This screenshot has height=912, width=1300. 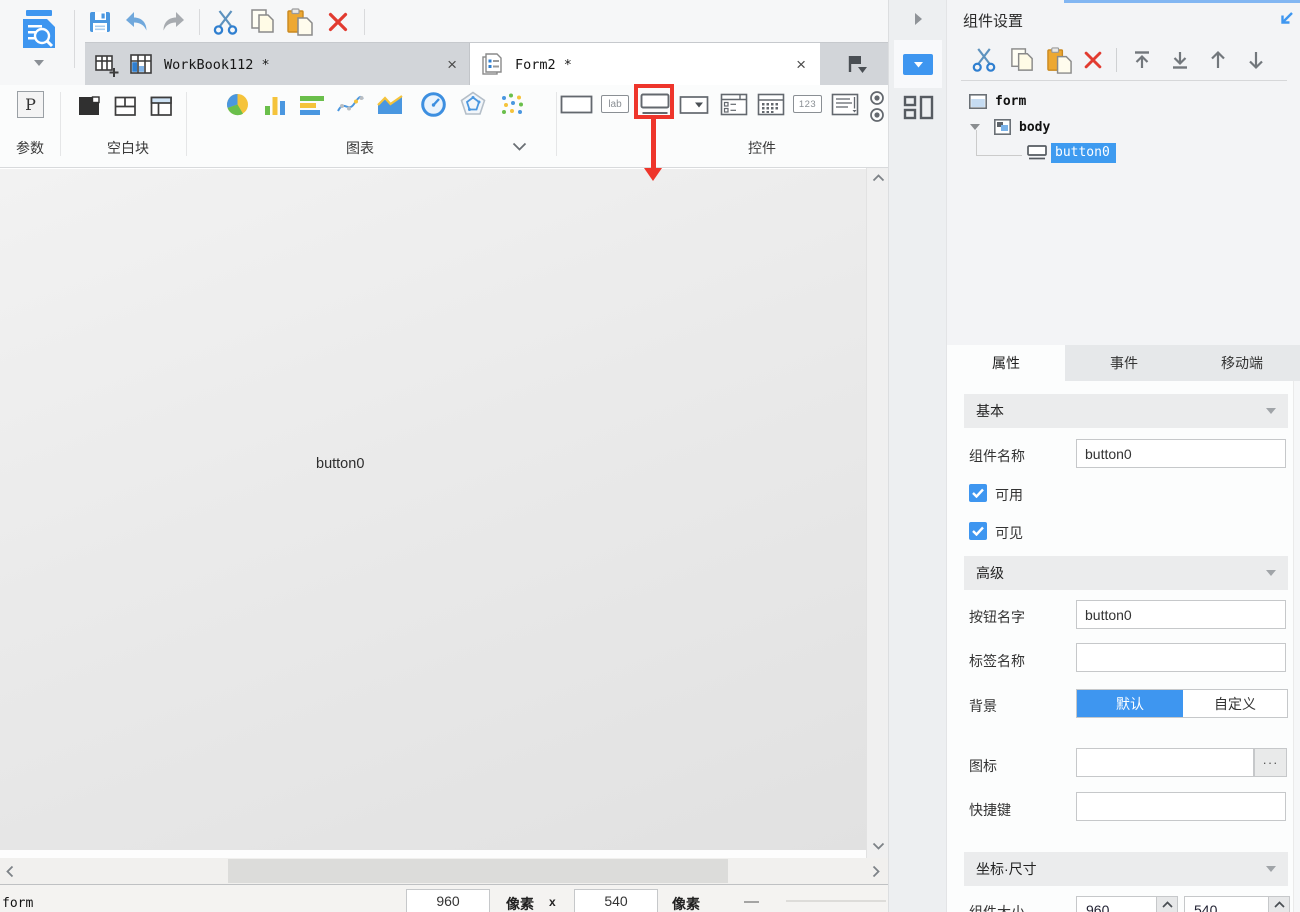 What do you see at coordinates (844, 104) in the screenshot?
I see `widget-textarea-button` at bounding box center [844, 104].